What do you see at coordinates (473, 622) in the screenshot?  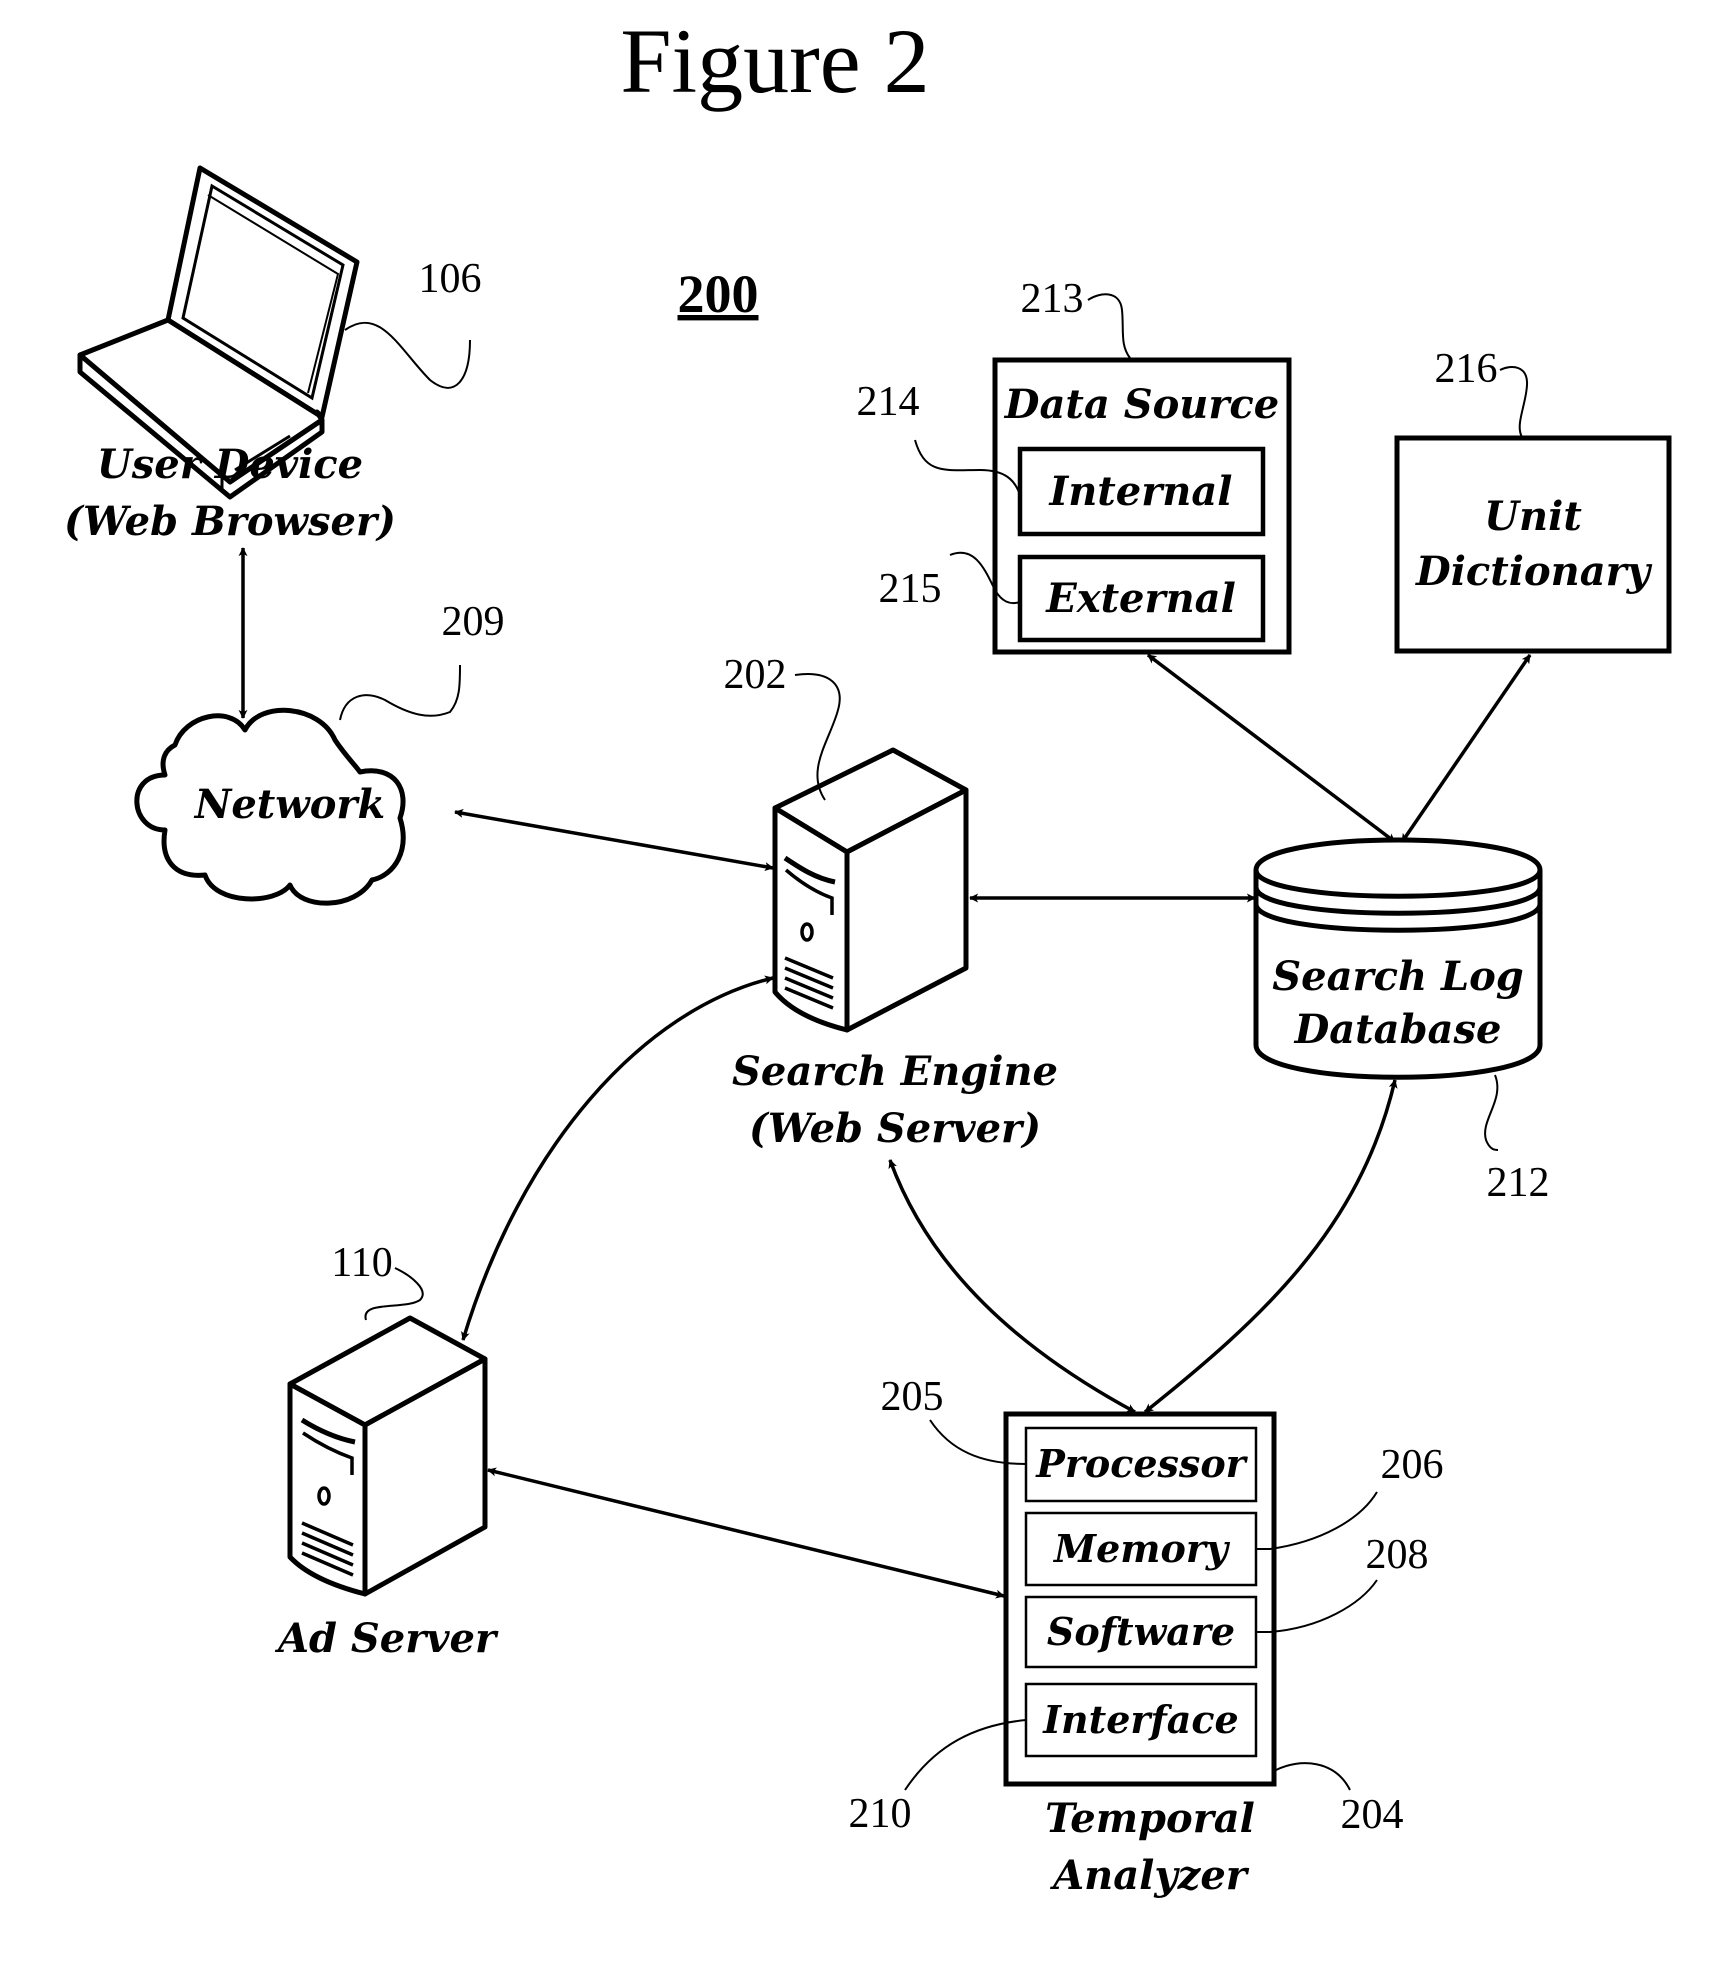 I see `ref-209: 209` at bounding box center [473, 622].